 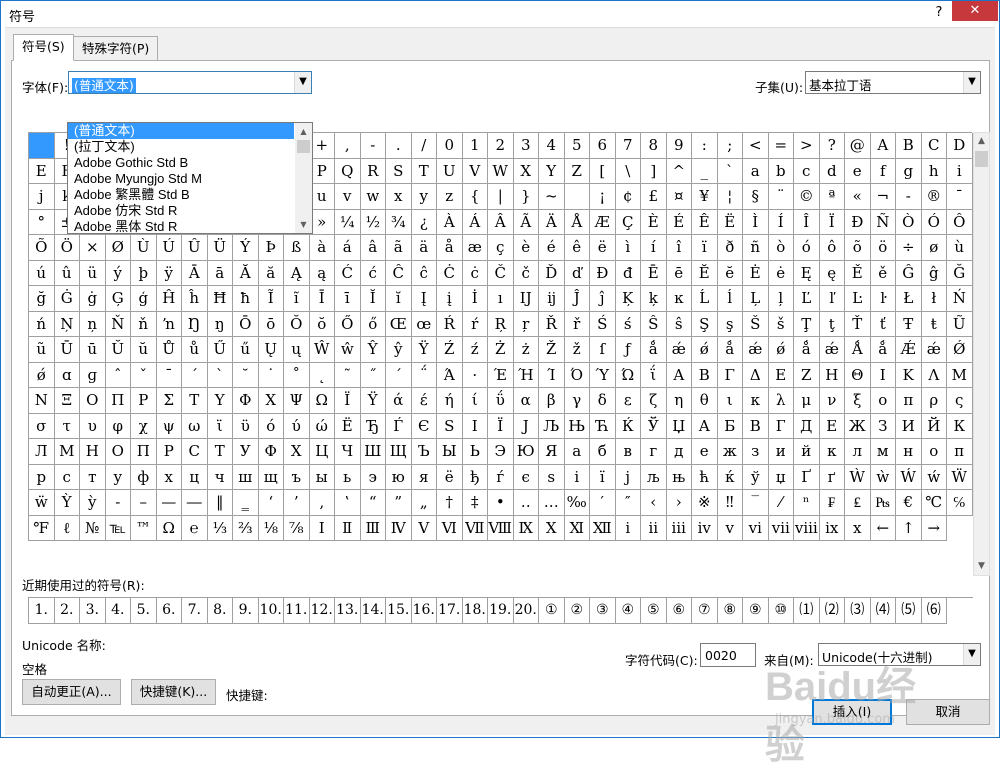 What do you see at coordinates (705, 452) in the screenshot?
I see `symbol-cell: е` at bounding box center [705, 452].